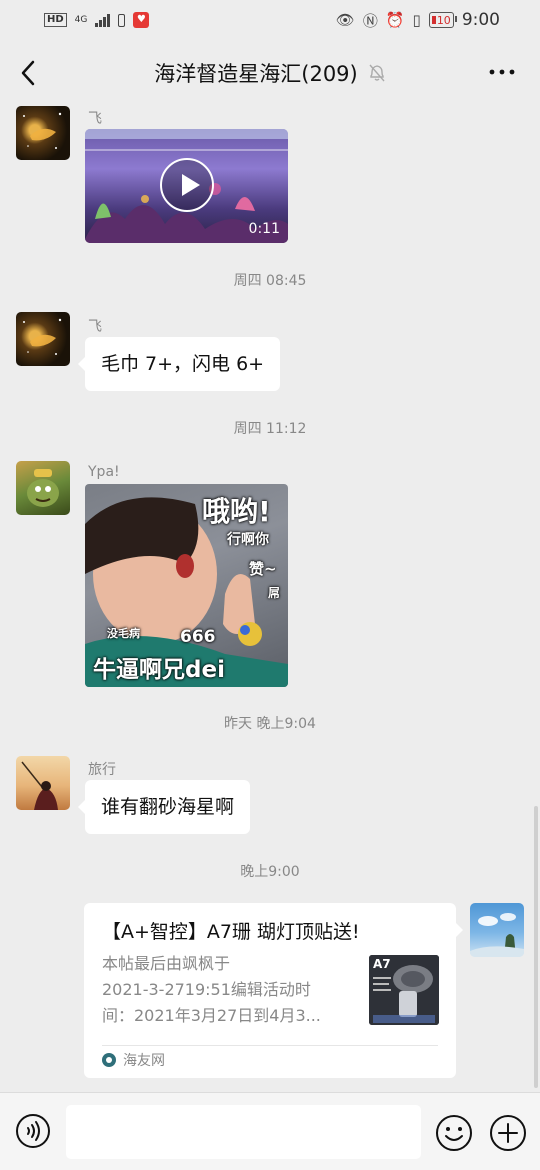 The width and height of the screenshot is (540, 1170). I want to click on battery-level: 10, so click(443, 20).